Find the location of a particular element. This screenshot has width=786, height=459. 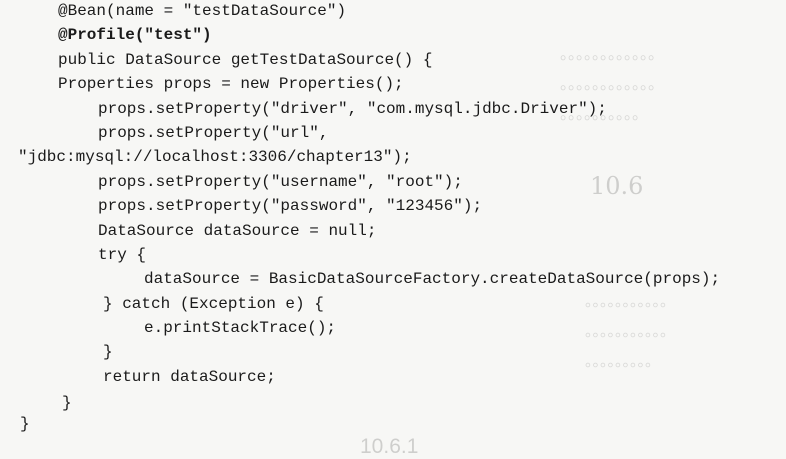

code-line: @Profile("test") is located at coordinates (135, 35).